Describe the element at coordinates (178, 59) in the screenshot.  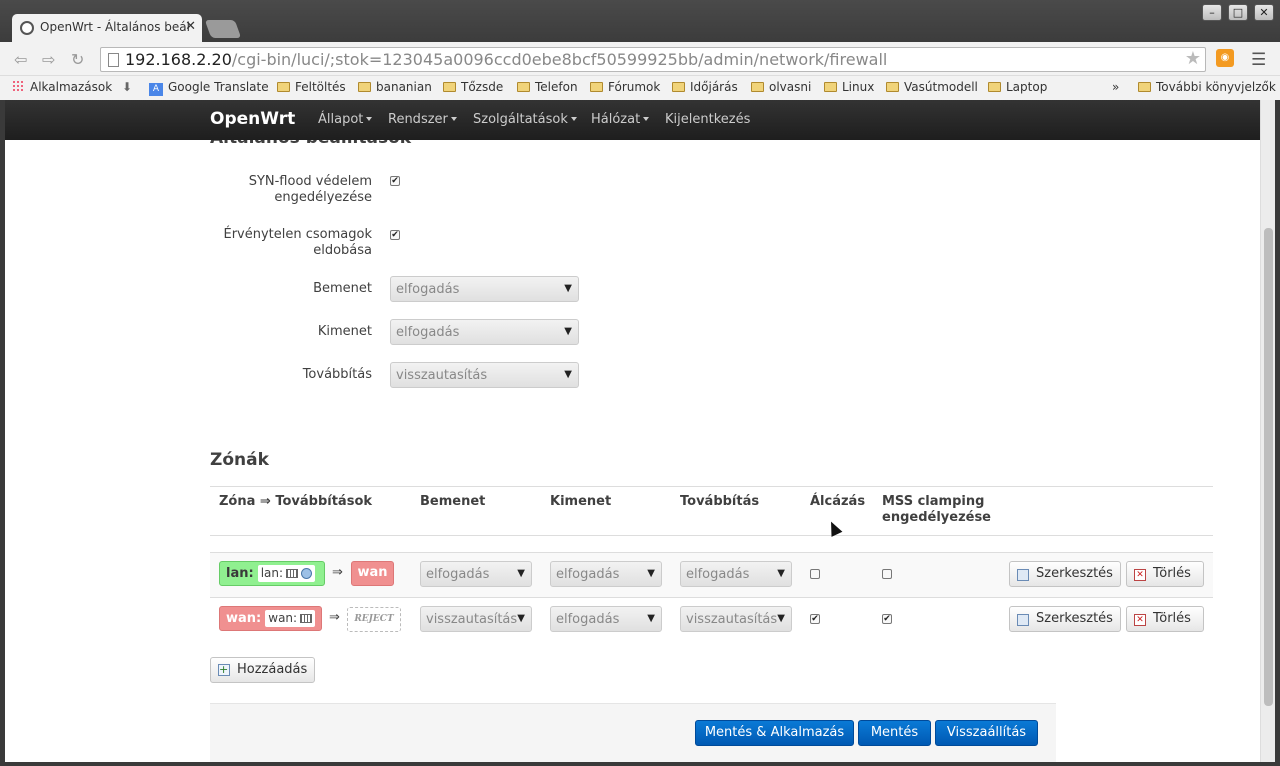
I see `url-host: 192.168.2.20` at that location.